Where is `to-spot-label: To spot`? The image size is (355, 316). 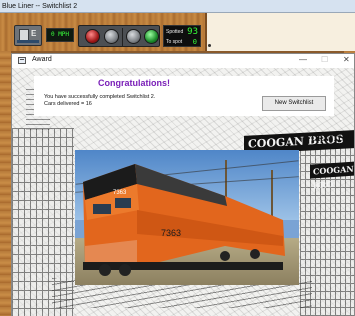 to-spot-label: To spot is located at coordinates (174, 42).